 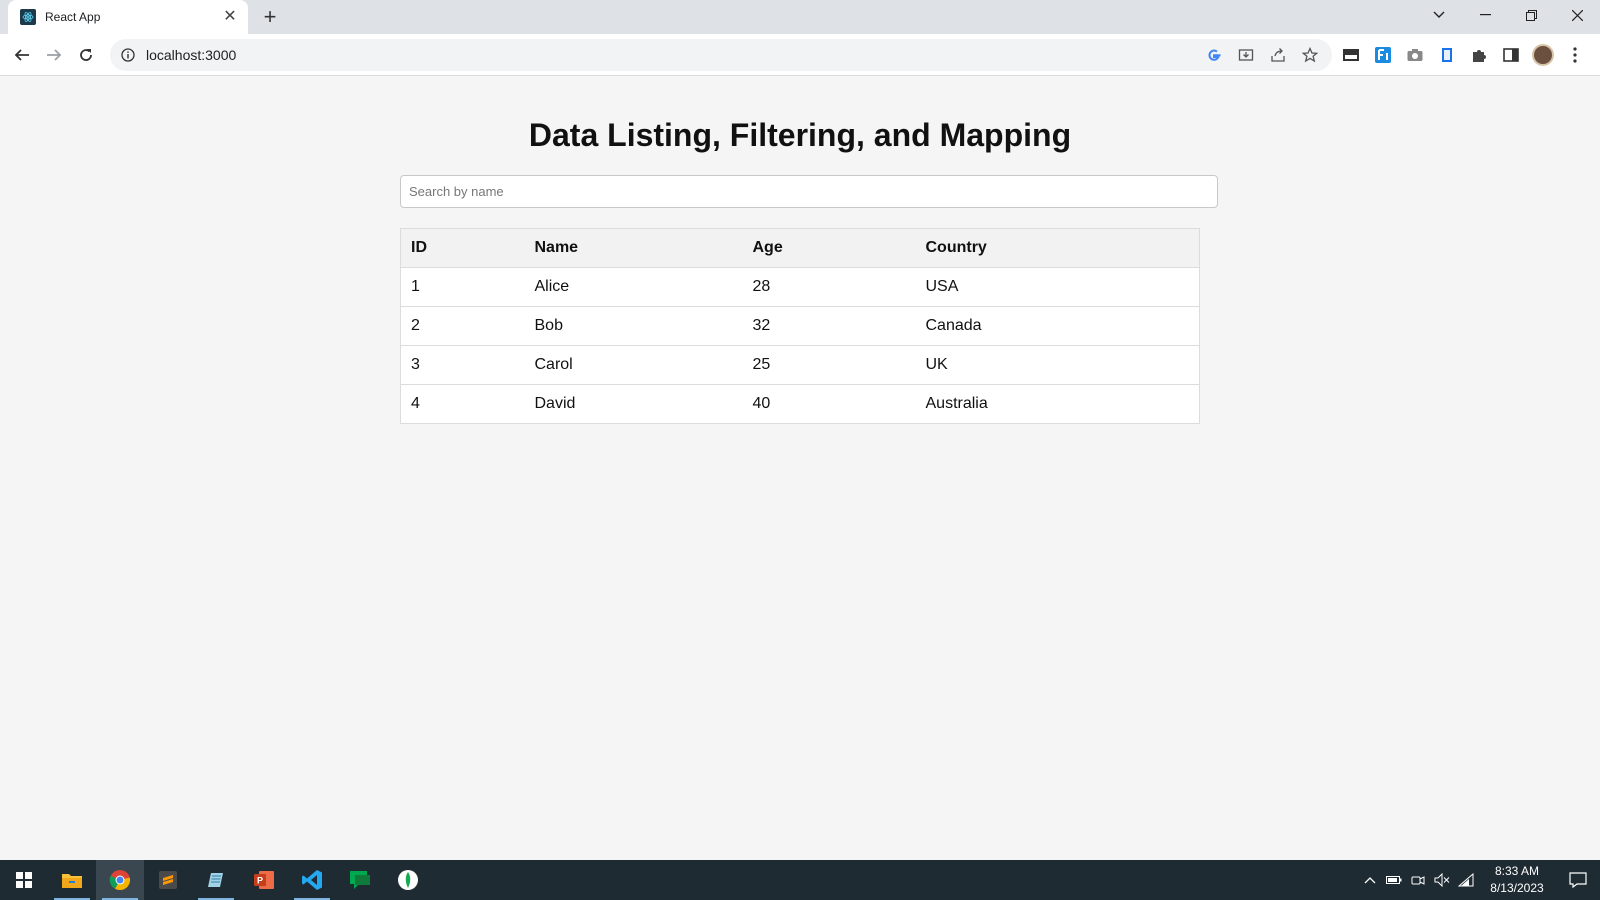 What do you see at coordinates (829, 404) in the screenshot?
I see `cell-age: 40` at bounding box center [829, 404].